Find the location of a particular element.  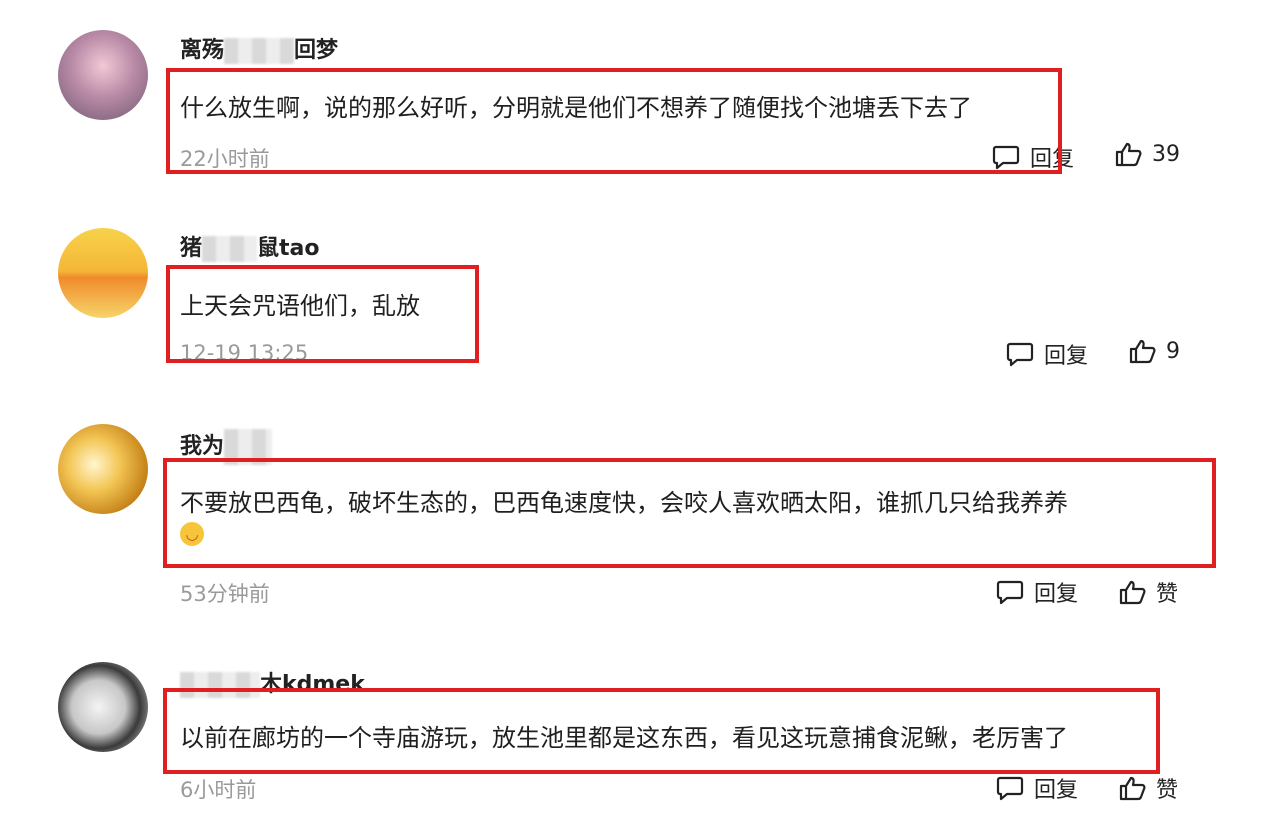

like-count: 9 is located at coordinates (1173, 351).